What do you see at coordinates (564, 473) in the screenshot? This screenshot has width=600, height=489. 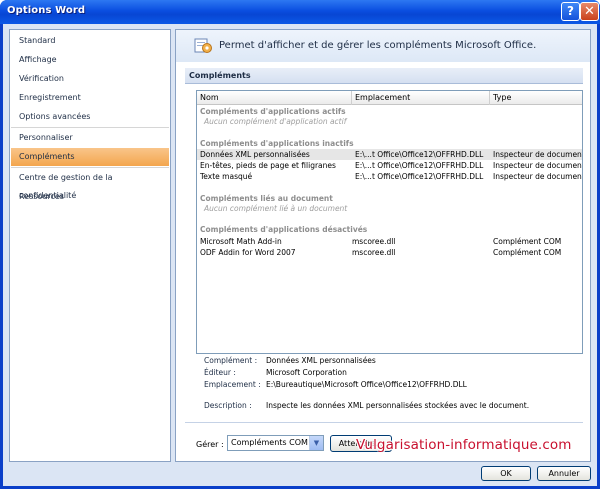 I see `cancel-button: Annuler` at bounding box center [564, 473].